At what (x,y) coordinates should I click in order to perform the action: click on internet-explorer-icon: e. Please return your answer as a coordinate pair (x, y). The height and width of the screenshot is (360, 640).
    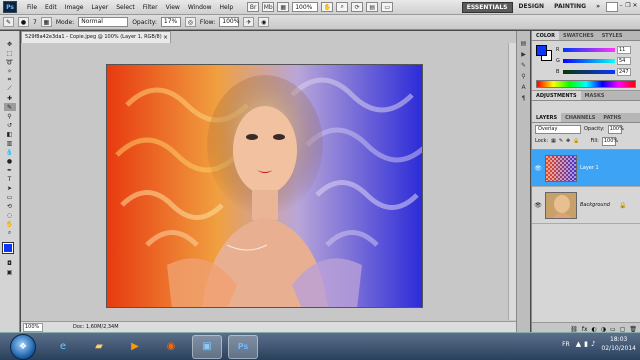
    Looking at the image, I should click on (63, 347).